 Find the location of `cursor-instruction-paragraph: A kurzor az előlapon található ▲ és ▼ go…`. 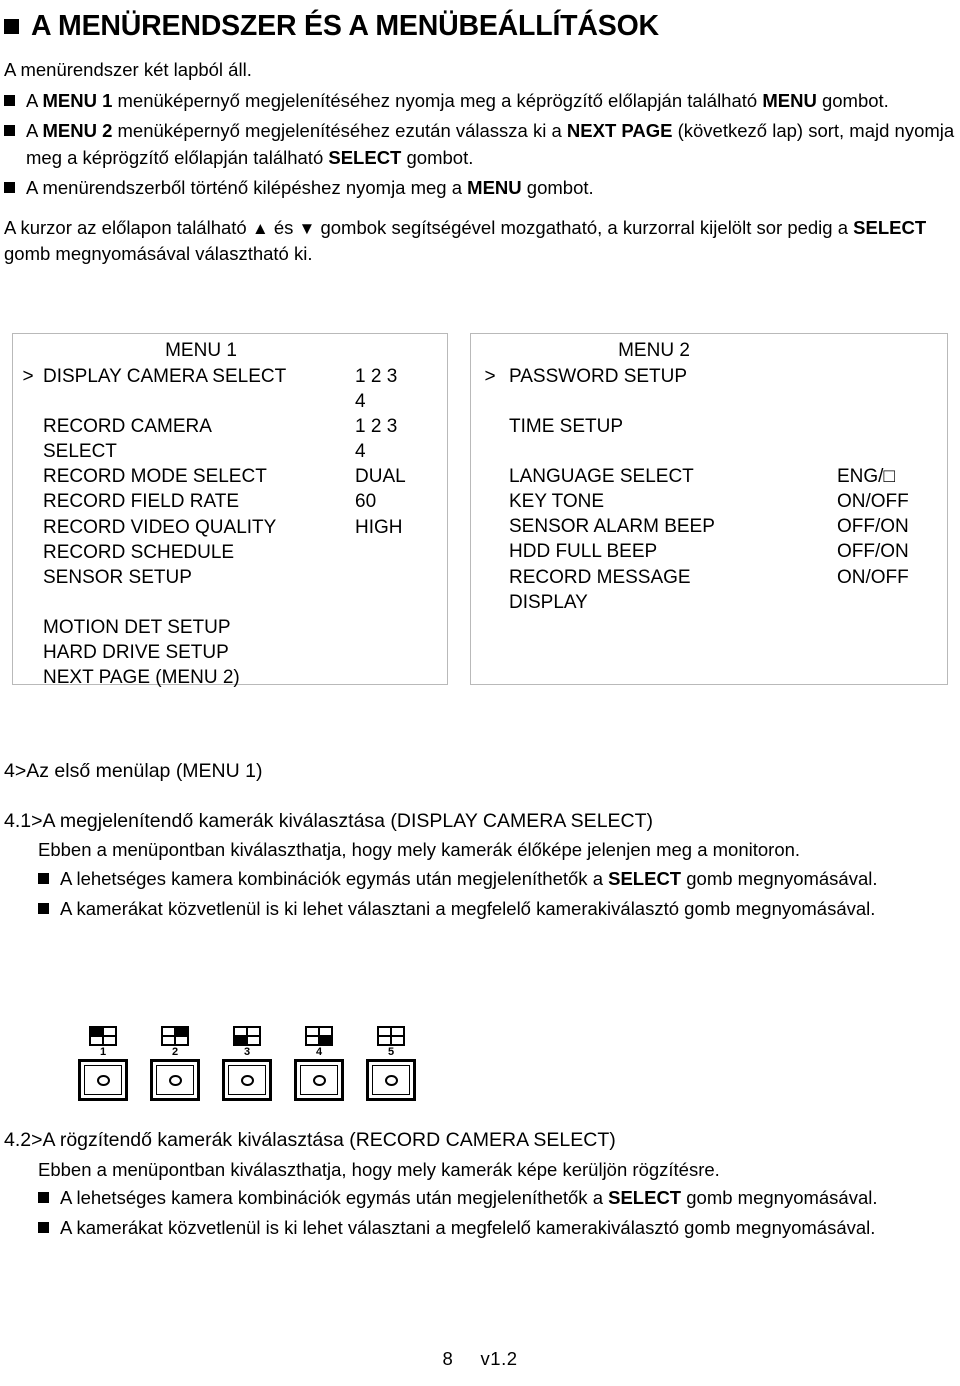

cursor-instruction-paragraph: A kurzor az előlapon található ▲ és ▼ go… is located at coordinates (480, 241).